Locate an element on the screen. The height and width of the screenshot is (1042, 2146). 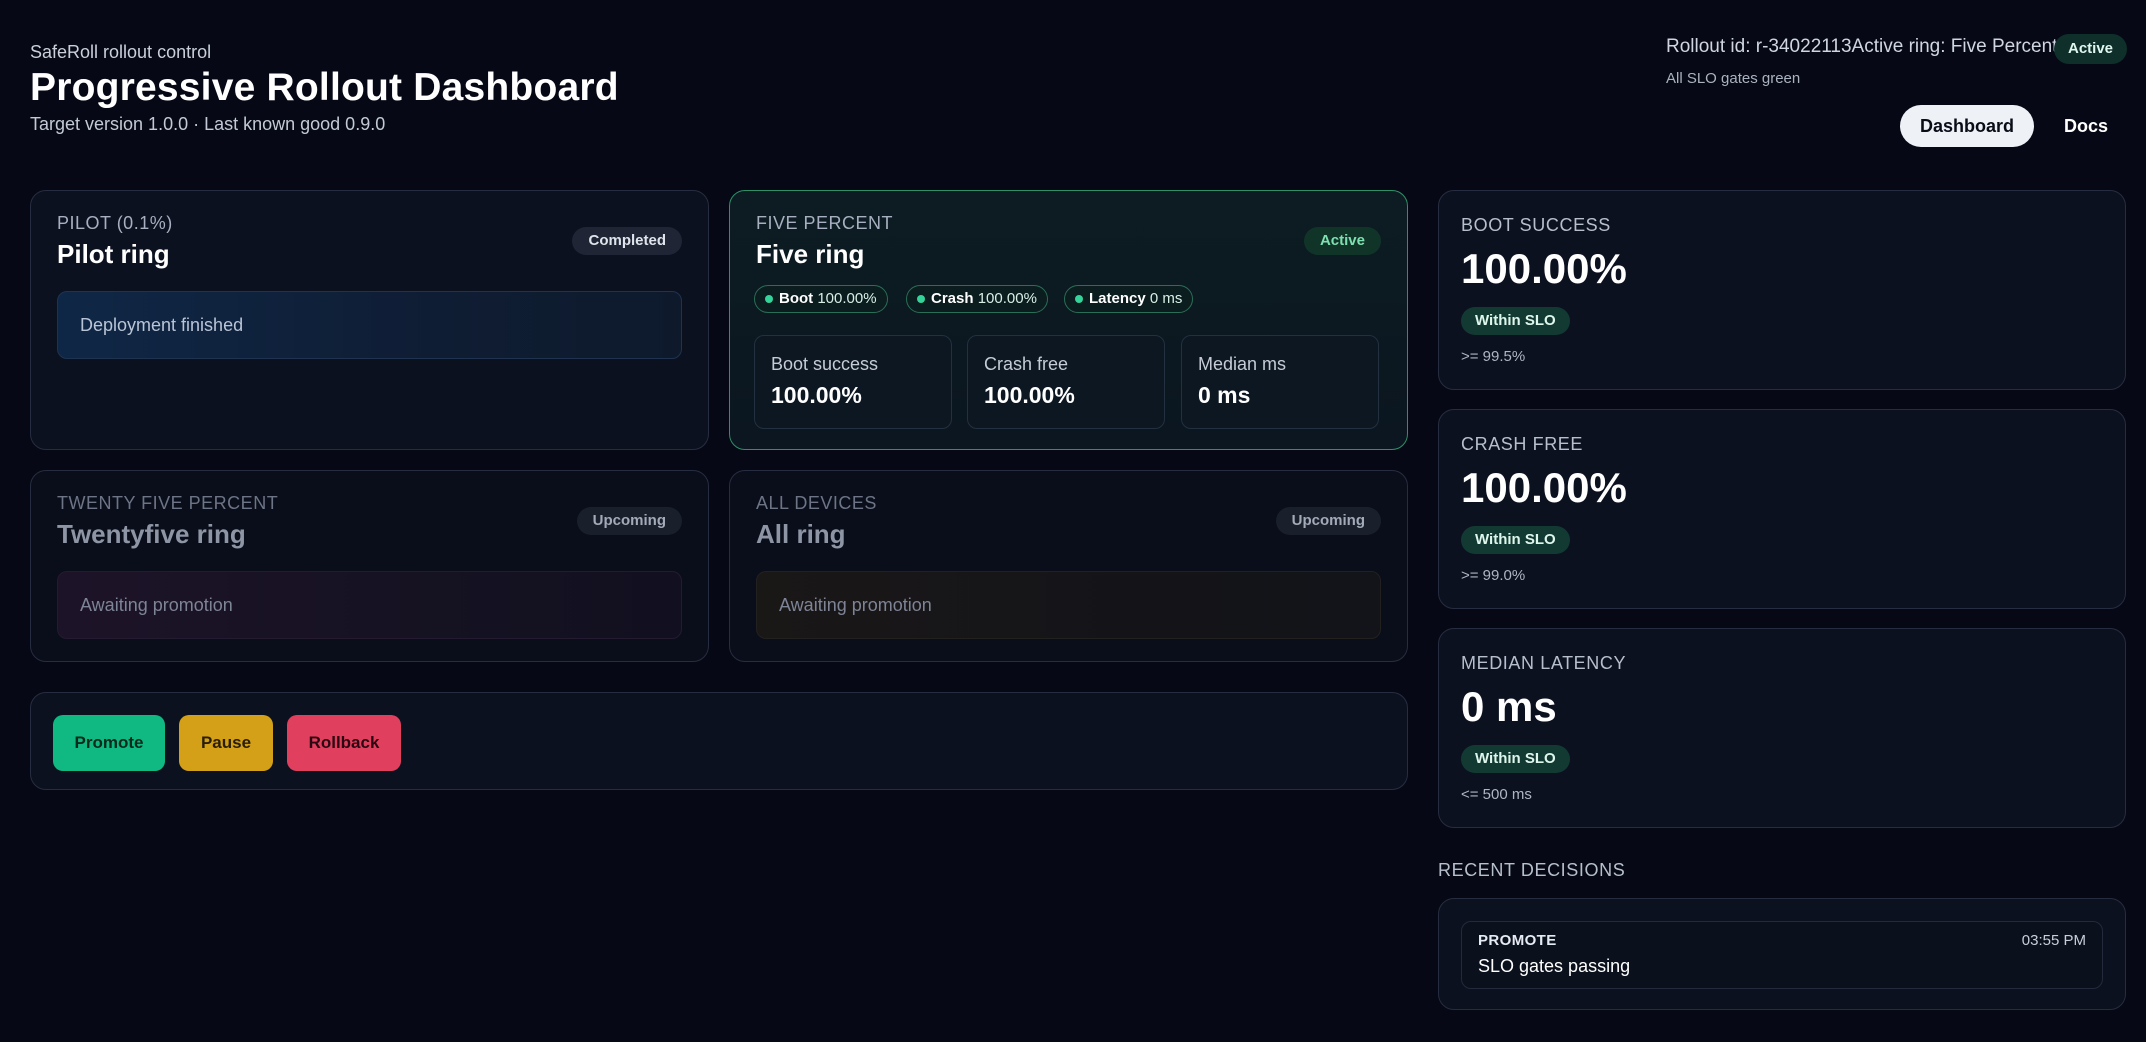
ring-title: All ring is located at coordinates (801, 534).